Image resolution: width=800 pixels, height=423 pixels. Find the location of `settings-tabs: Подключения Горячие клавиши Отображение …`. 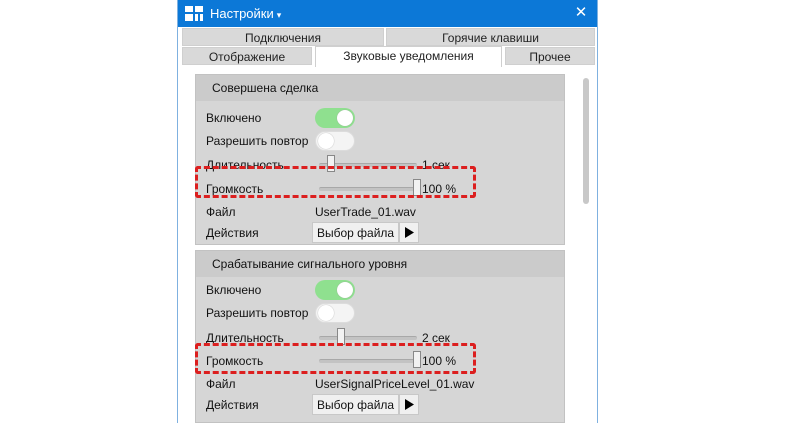

settings-tabs: Подключения Горячие клавиши Отображение … is located at coordinates (387, 47).